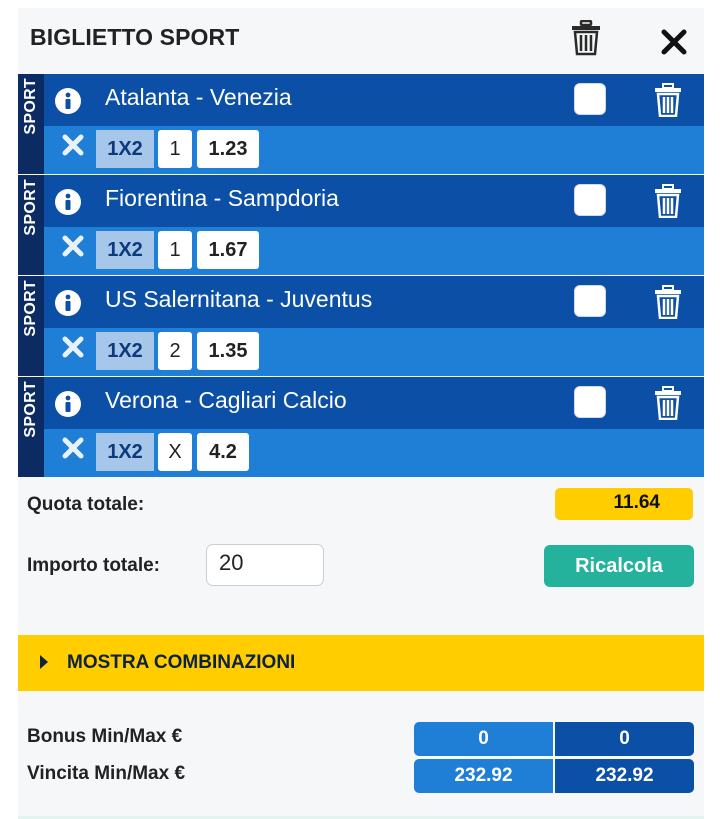  Describe the element at coordinates (228, 351) in the screenshot. I see `odd-chip: 1.35` at that location.